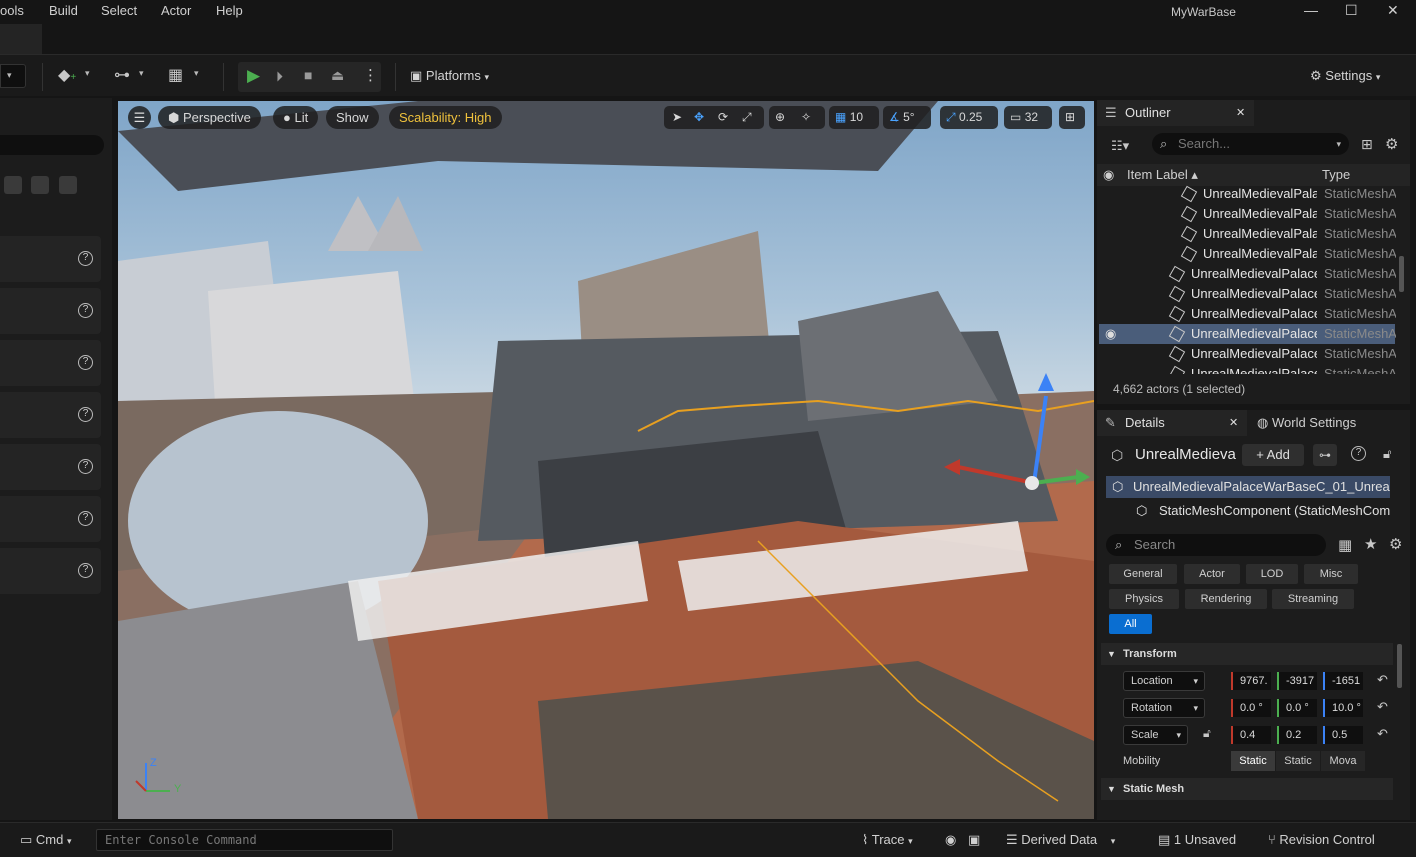 This screenshot has height=857, width=1428. Describe the element at coordinates (1343, 708) in the screenshot. I see `rotation-z: 10.0 °` at that location.